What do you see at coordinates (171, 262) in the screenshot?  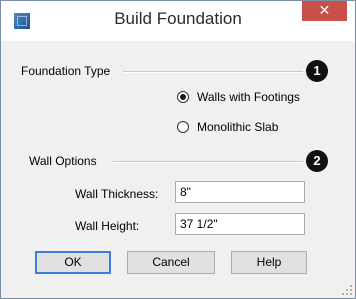 I see `cancel-button: Cancel` at bounding box center [171, 262].